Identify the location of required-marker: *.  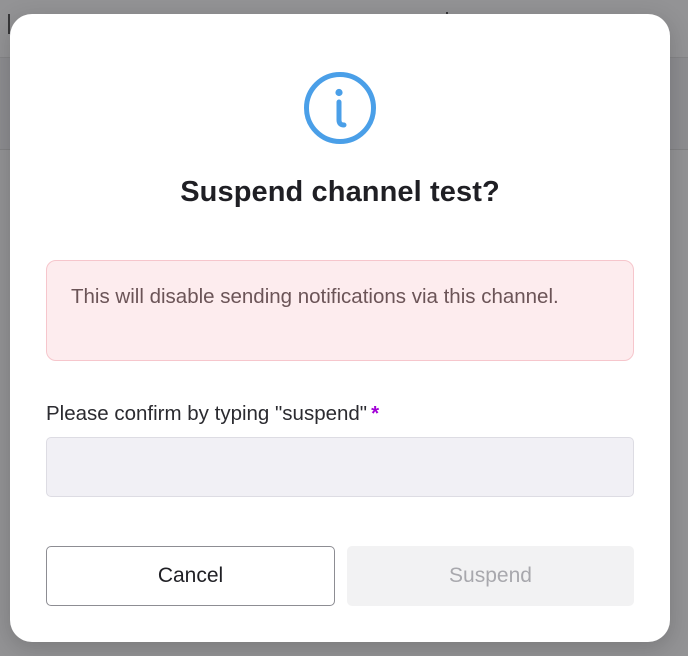
(375, 413).